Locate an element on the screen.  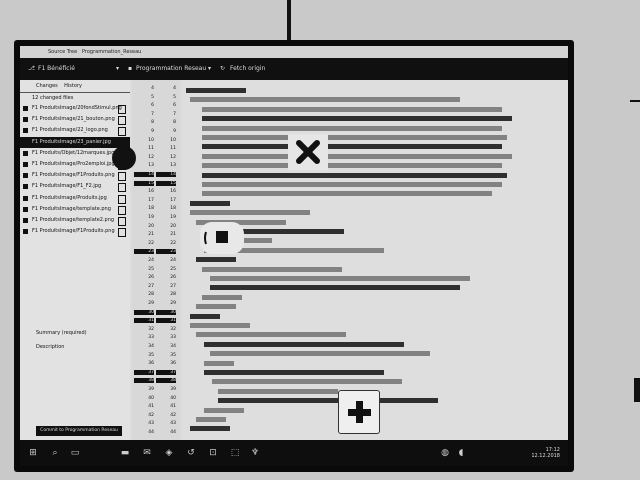
current-repository-button: Programmation Reseau is located at coordinates (171, 69).